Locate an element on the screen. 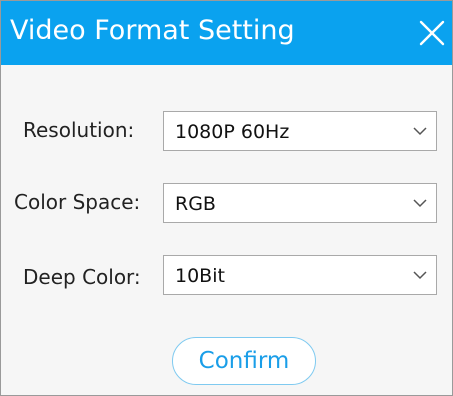 The height and width of the screenshot is (396, 453). color-space-label: Color Space: is located at coordinates (77, 202).